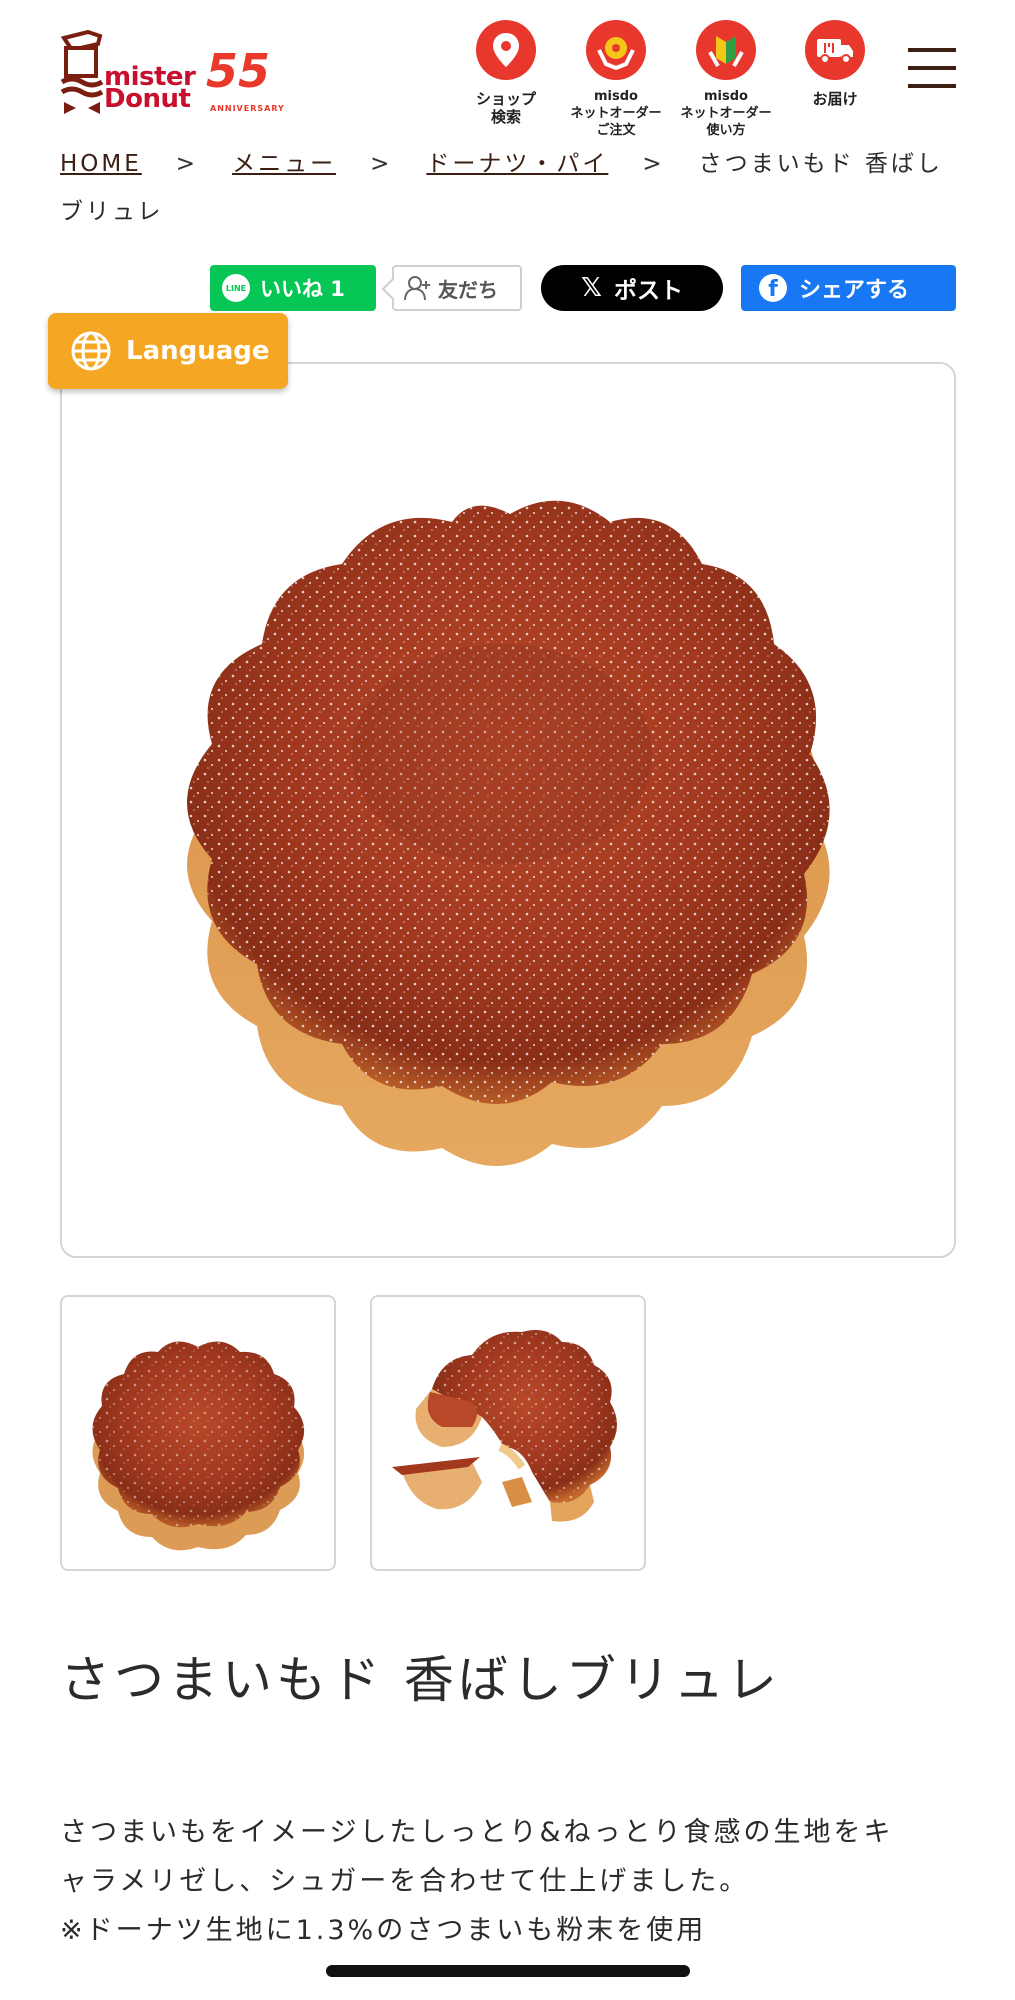 Image resolution: width=1015 pixels, height=2000 pixels. What do you see at coordinates (508, 1971) in the screenshot?
I see `home-indicator` at bounding box center [508, 1971].